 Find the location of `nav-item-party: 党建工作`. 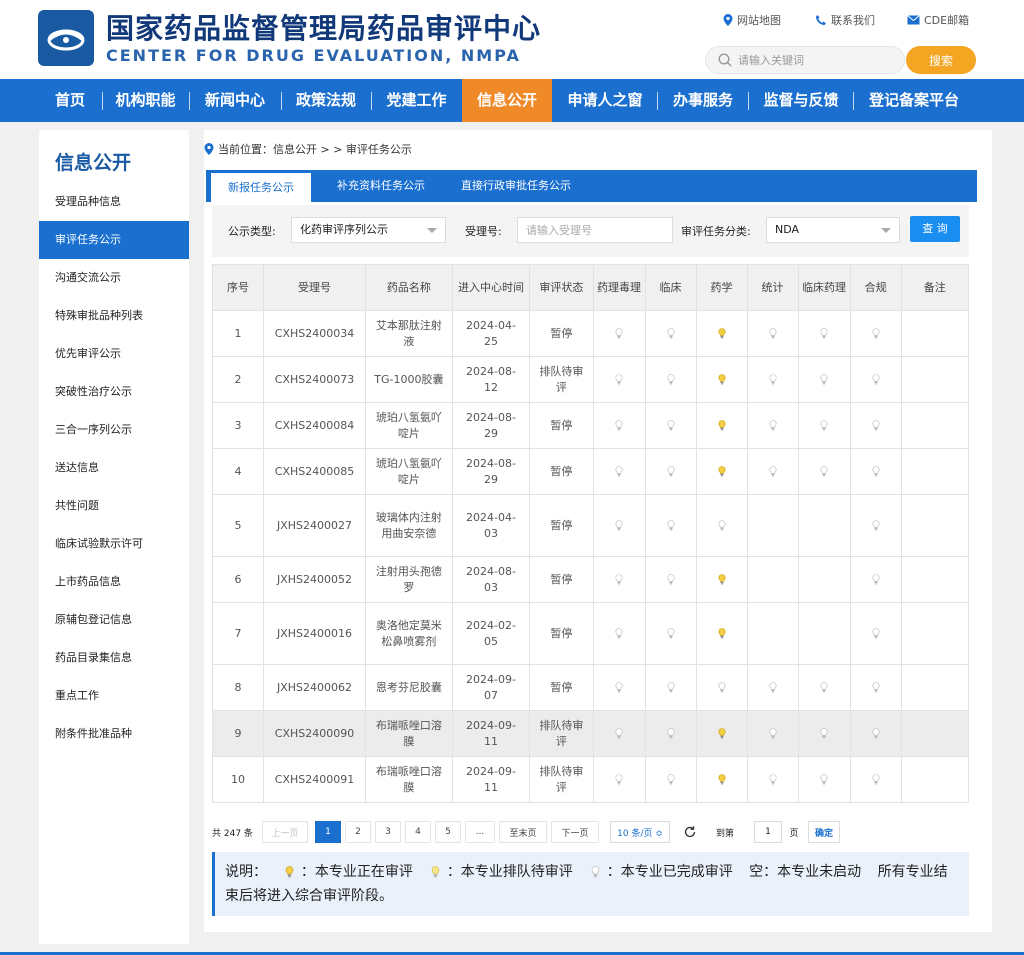

nav-item-party: 党建工作 is located at coordinates (416, 100).